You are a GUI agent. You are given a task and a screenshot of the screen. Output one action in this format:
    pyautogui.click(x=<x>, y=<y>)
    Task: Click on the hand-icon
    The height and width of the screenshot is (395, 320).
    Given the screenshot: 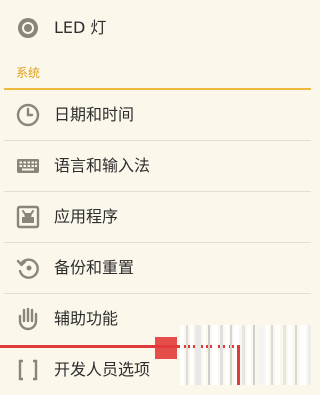 What is the action you would take?
    pyautogui.click(x=28, y=319)
    